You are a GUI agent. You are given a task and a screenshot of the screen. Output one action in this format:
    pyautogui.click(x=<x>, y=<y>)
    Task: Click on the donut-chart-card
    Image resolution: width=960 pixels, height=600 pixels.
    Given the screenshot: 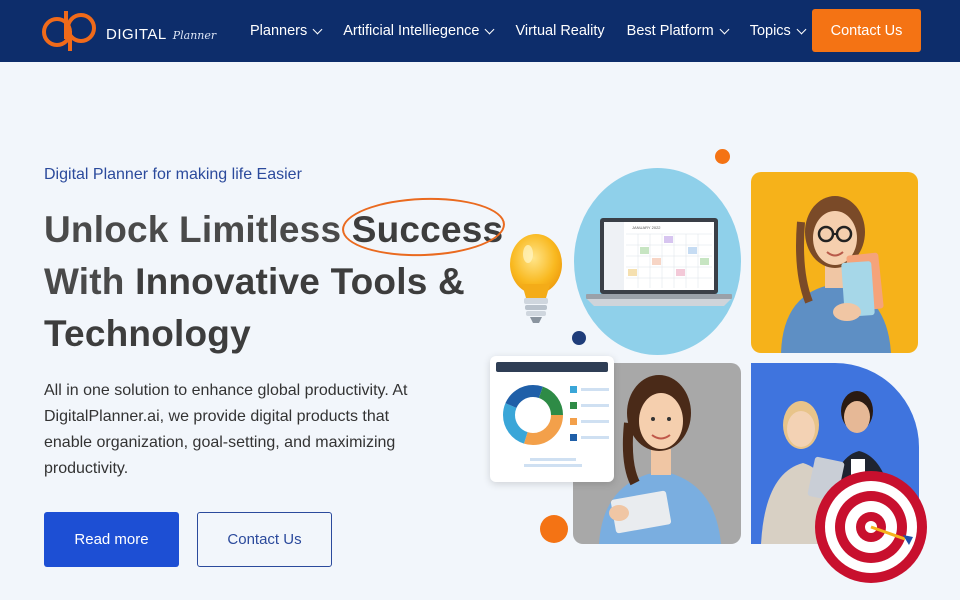 What is the action you would take?
    pyautogui.click(x=552, y=419)
    